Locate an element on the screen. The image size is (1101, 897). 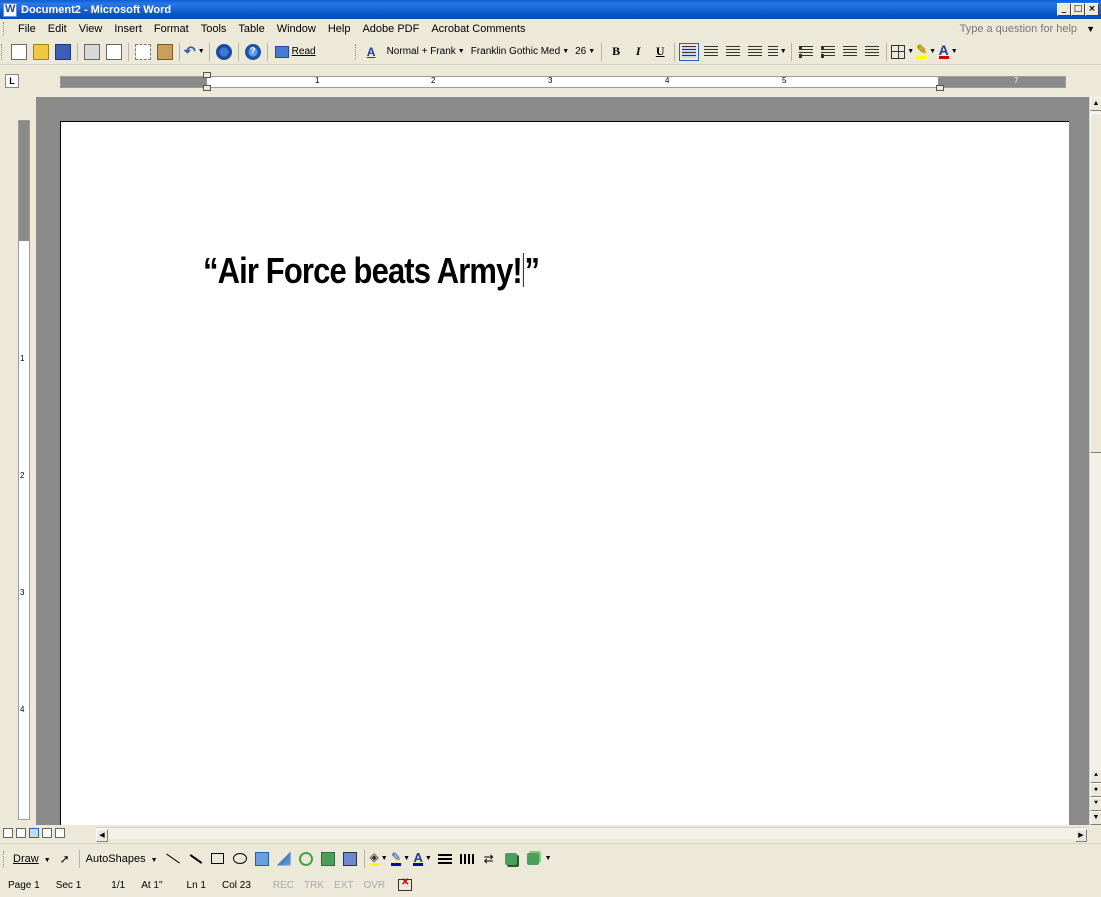
line-style-button is located at coordinates (445, 859).